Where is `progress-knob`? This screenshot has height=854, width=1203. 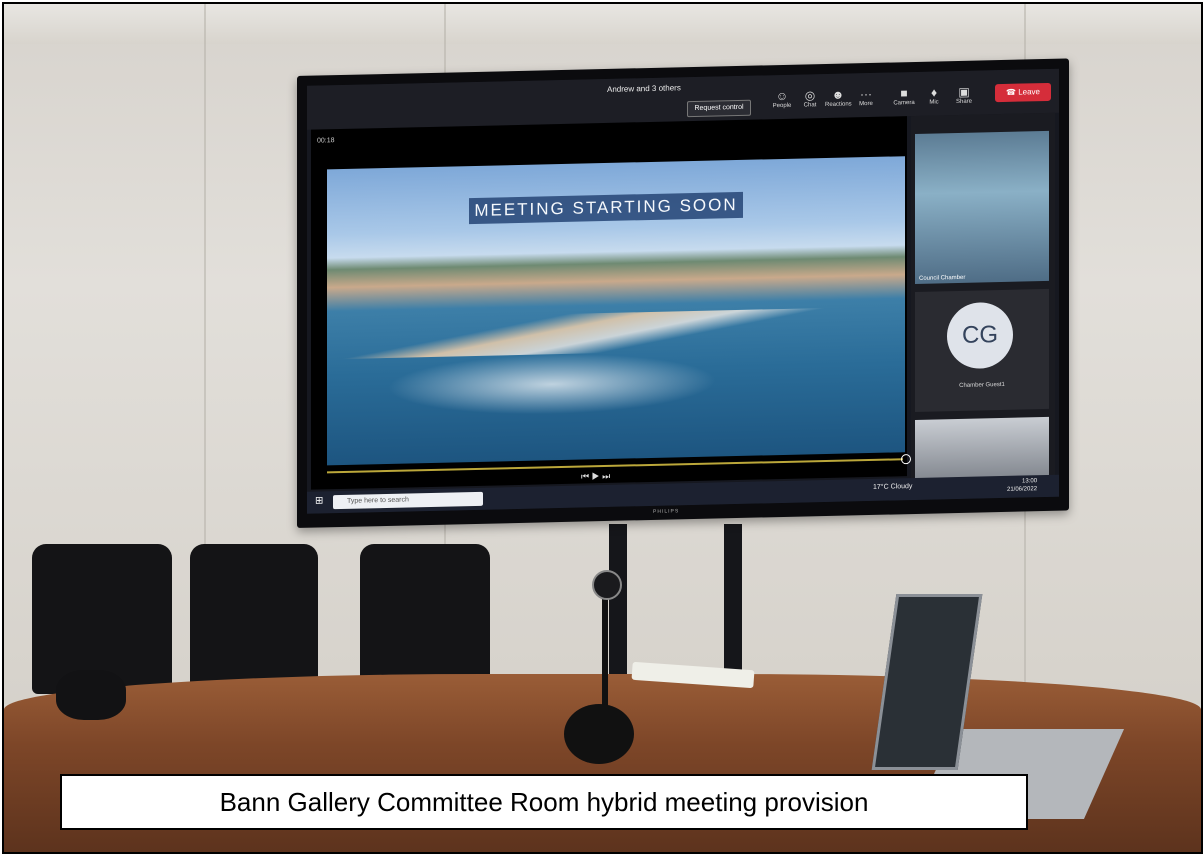 progress-knob is located at coordinates (906, 459).